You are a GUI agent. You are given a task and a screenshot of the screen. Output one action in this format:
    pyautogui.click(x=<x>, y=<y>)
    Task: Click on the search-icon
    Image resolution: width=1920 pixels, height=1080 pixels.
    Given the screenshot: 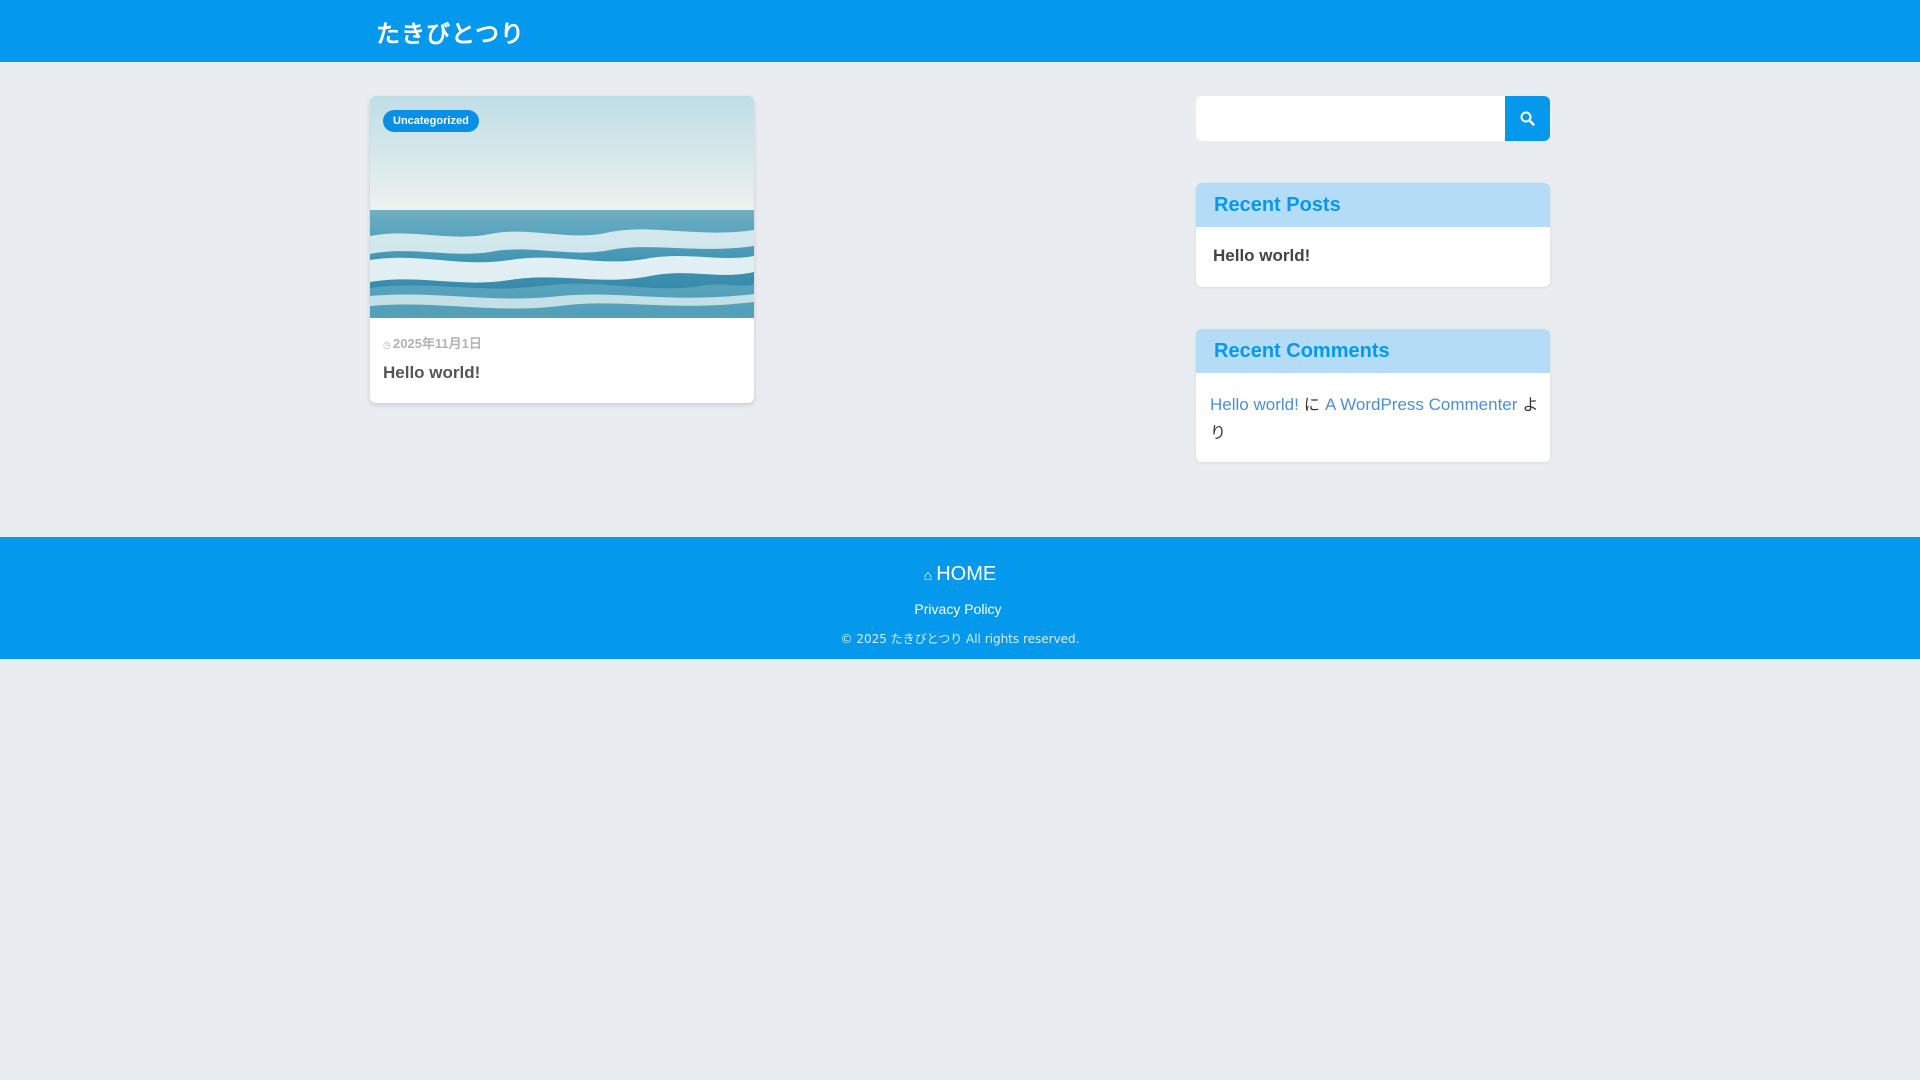 What is the action you would take?
    pyautogui.click(x=1527, y=118)
    